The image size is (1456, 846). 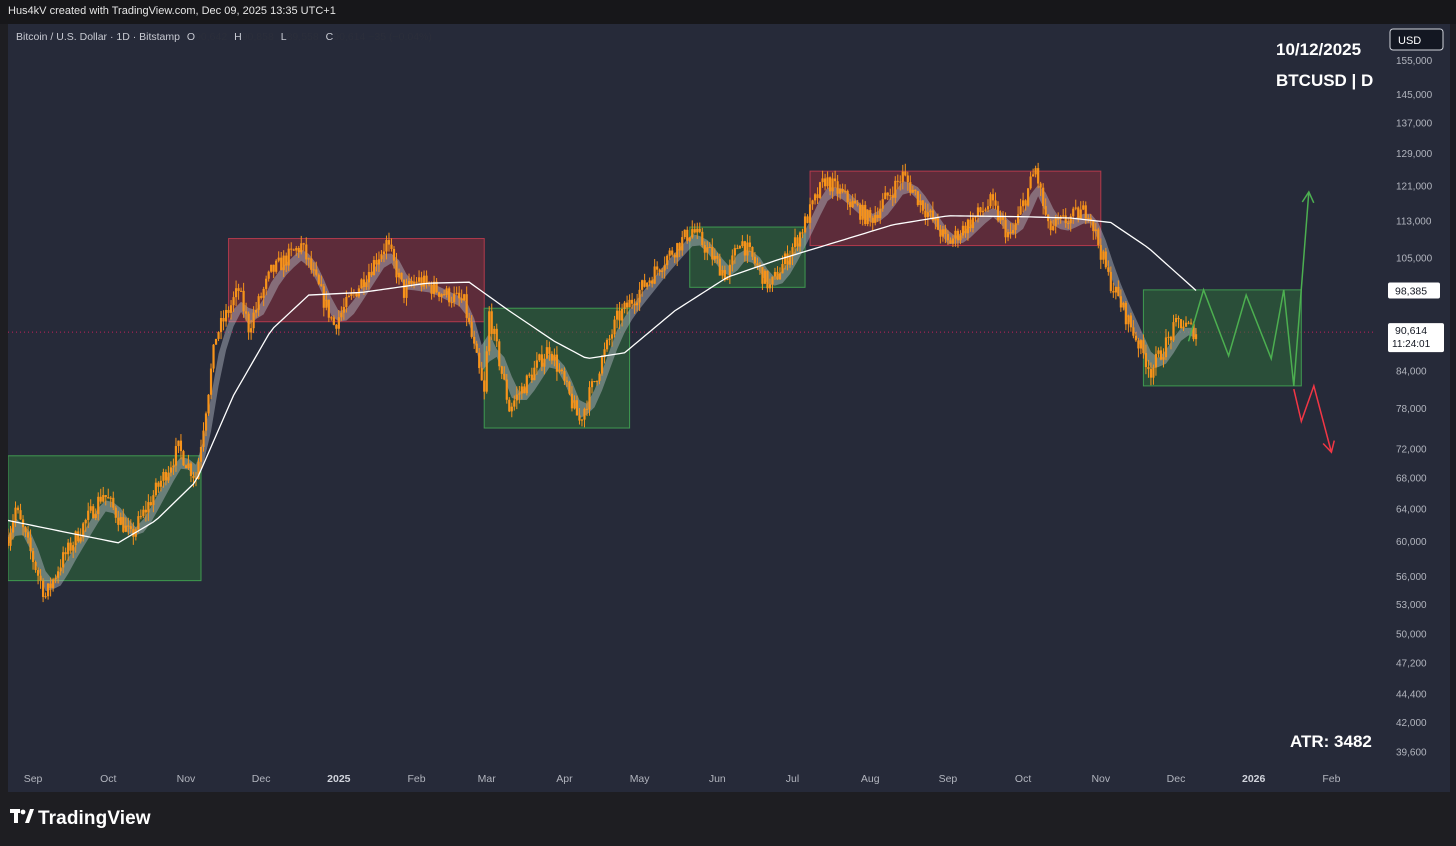 What do you see at coordinates (1411, 479) in the screenshot?
I see `y-tick-label: 68,000` at bounding box center [1411, 479].